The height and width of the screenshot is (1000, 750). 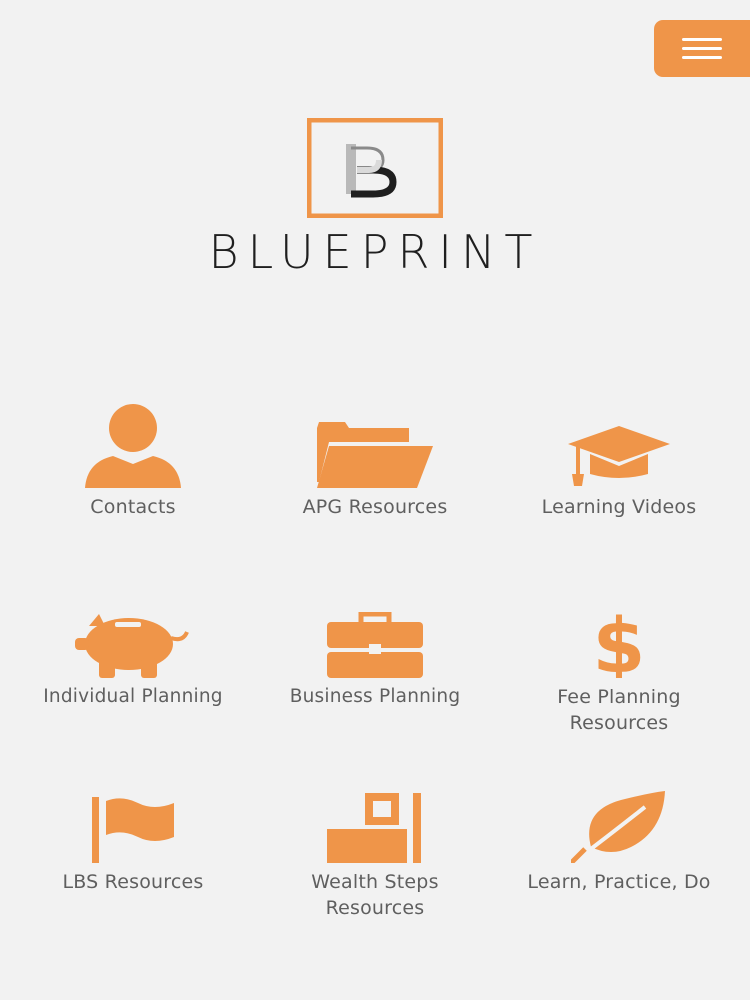 I want to click on tile-label: Wealth Steps Resources, so click(x=375, y=895).